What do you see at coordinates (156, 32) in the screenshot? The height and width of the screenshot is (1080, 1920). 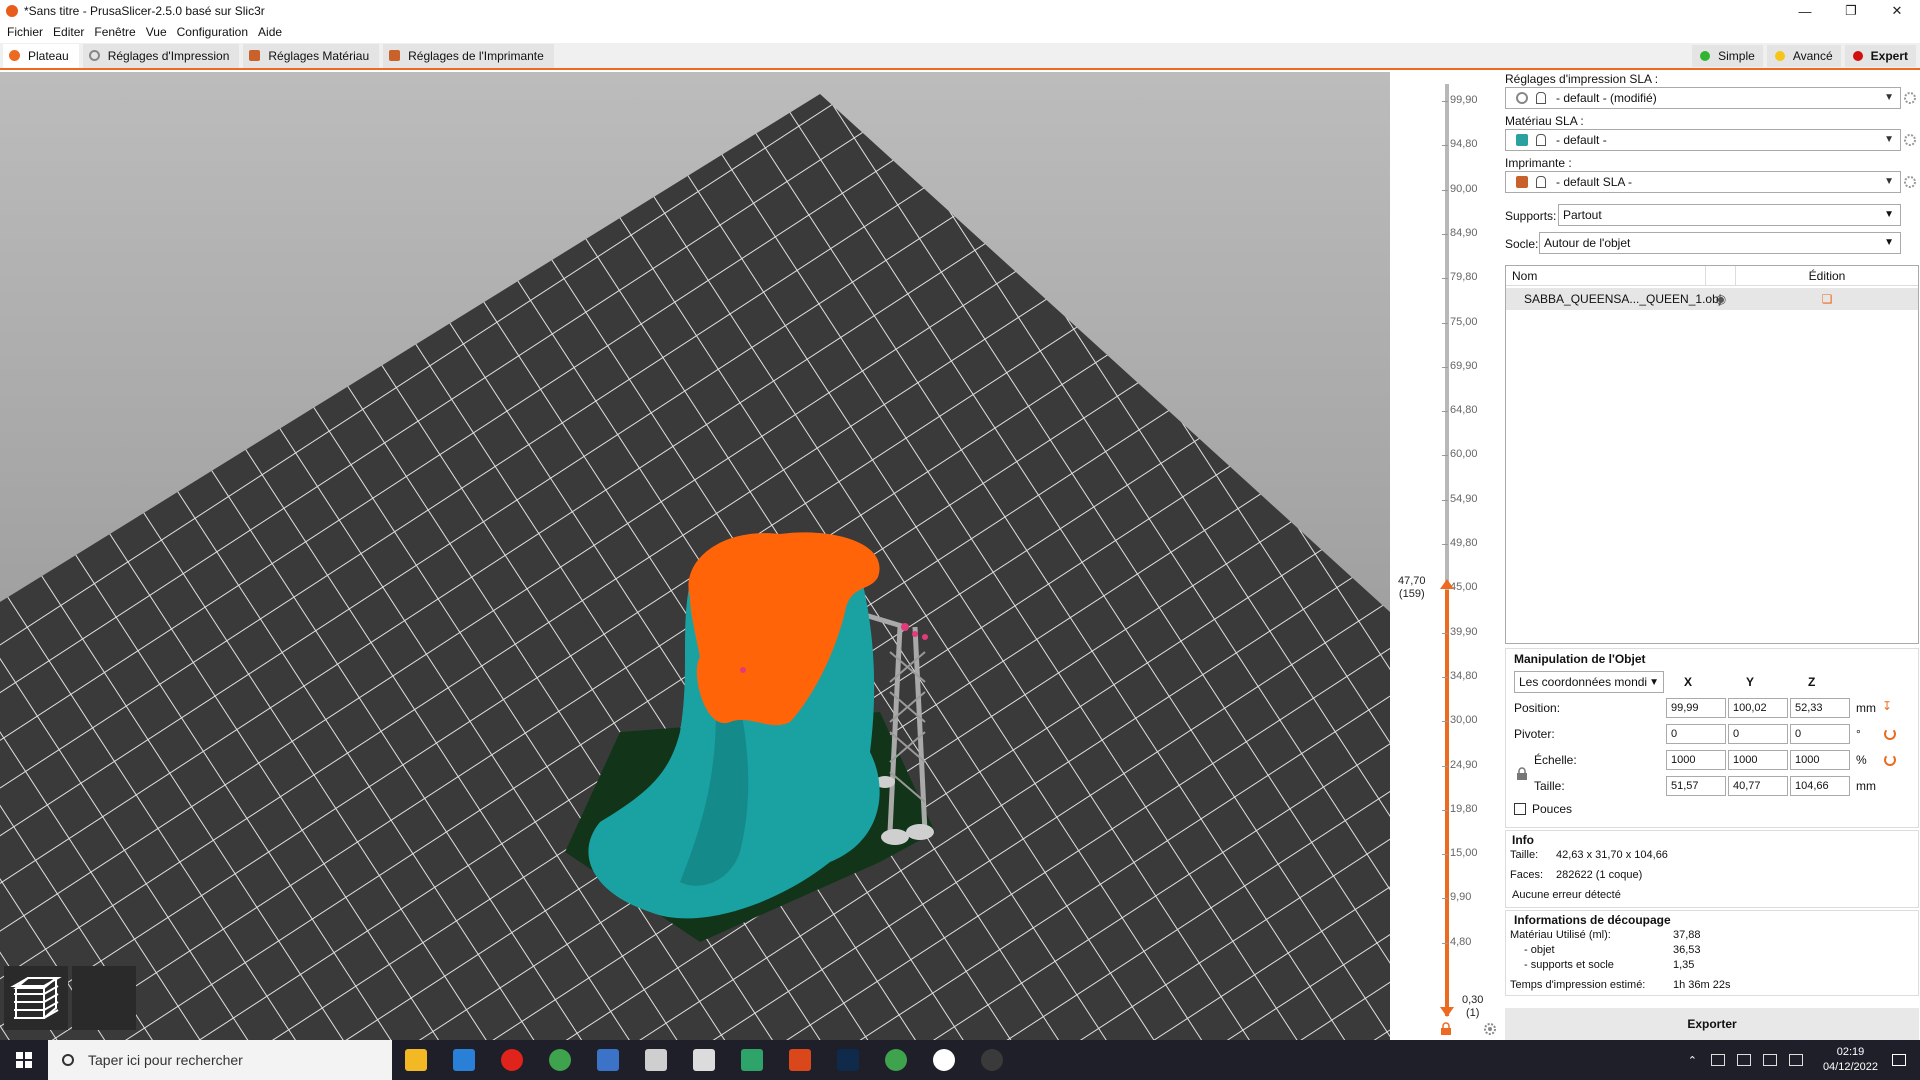 I see `menu-vue: Vue` at bounding box center [156, 32].